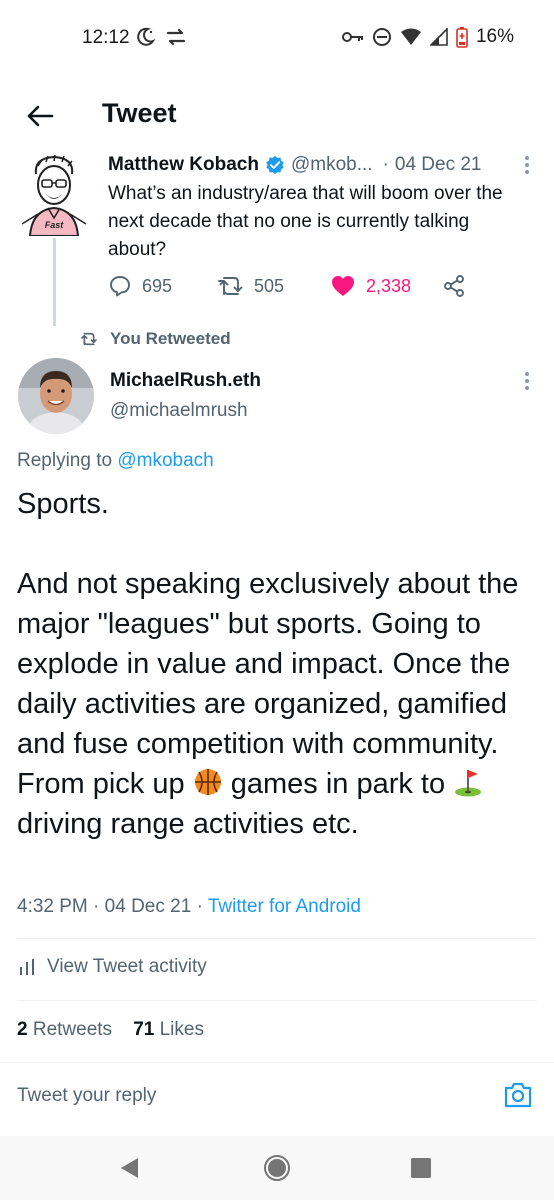  I want to click on retweeted-label: You Retweeted, so click(155, 339).